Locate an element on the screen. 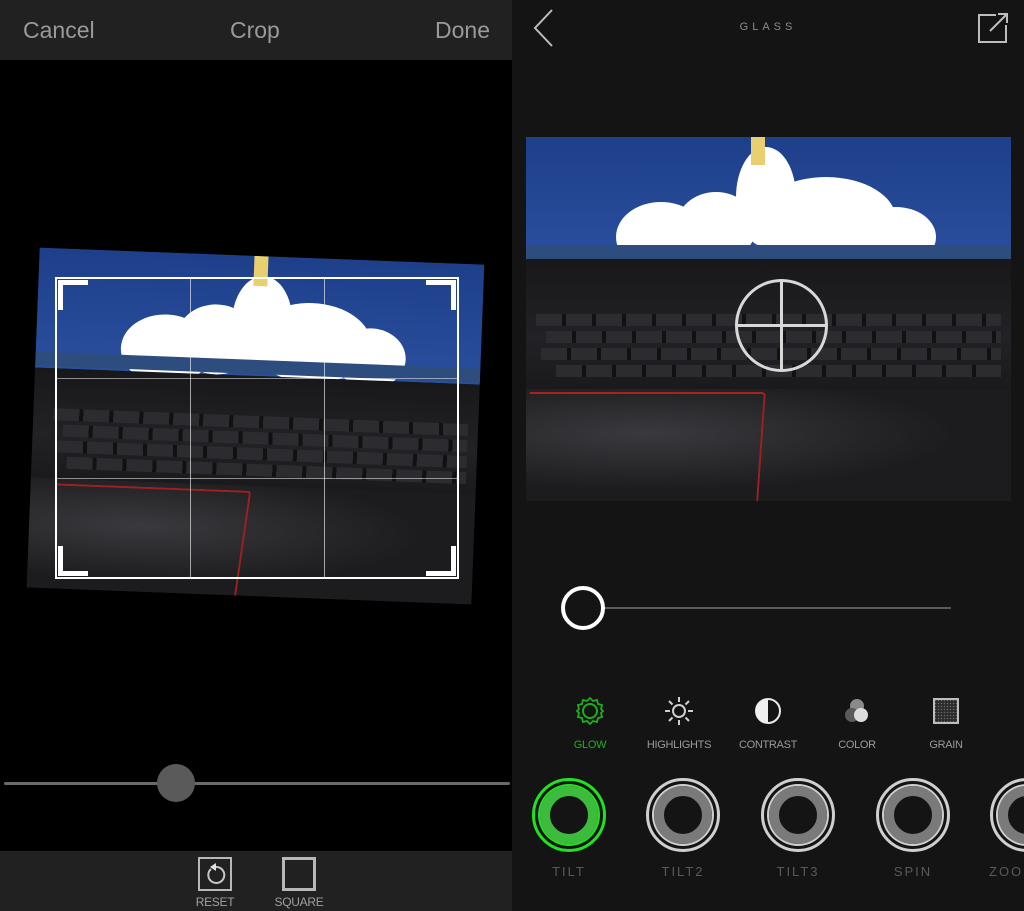  crop-header: Cancel Crop Done is located at coordinates (256, 30).